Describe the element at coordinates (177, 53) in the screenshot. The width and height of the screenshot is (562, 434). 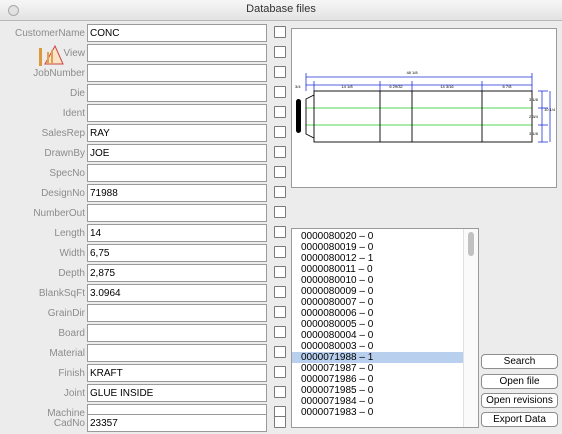
I see `view-input` at that location.